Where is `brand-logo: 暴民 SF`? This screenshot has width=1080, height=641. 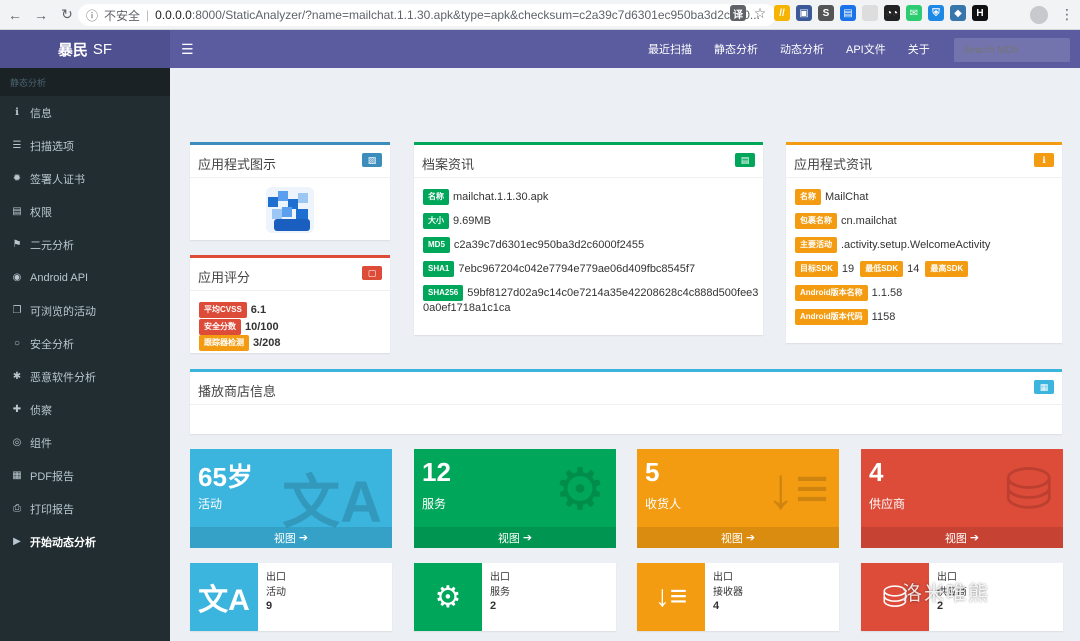 brand-logo: 暴民 SF is located at coordinates (85, 49).